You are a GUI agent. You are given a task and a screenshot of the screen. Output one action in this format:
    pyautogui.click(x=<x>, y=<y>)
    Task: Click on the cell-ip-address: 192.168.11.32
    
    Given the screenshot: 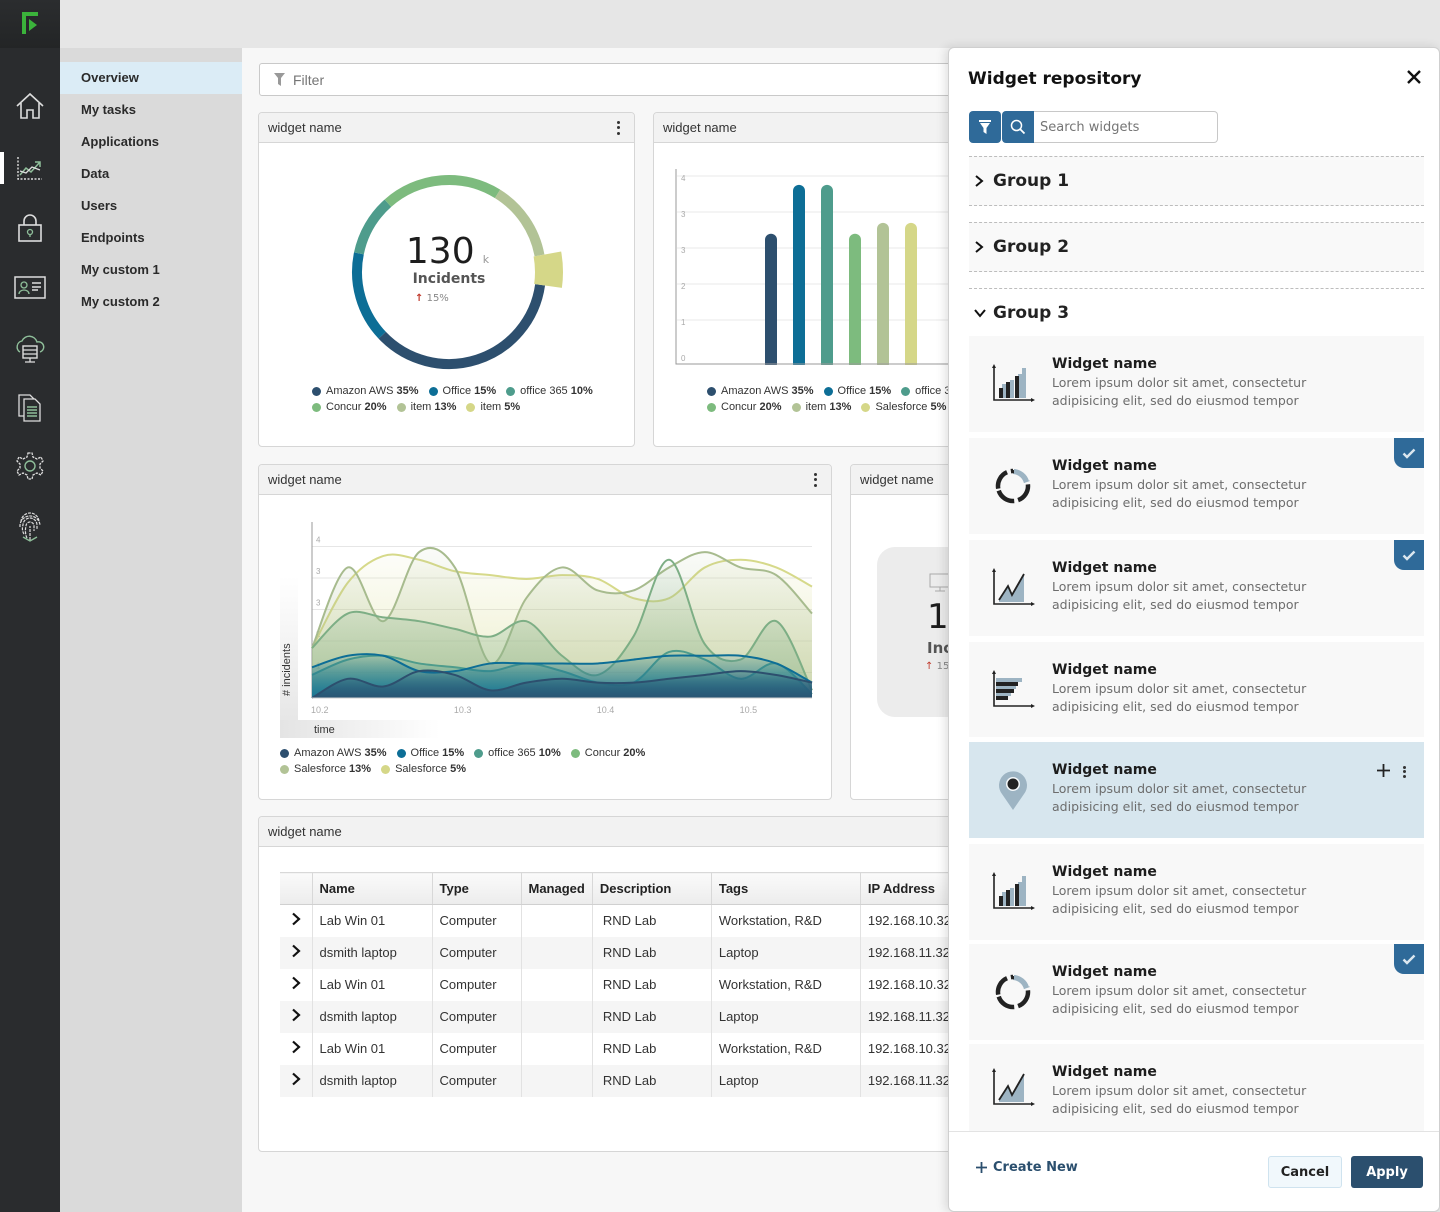 What is the action you would take?
    pyautogui.click(x=910, y=1016)
    